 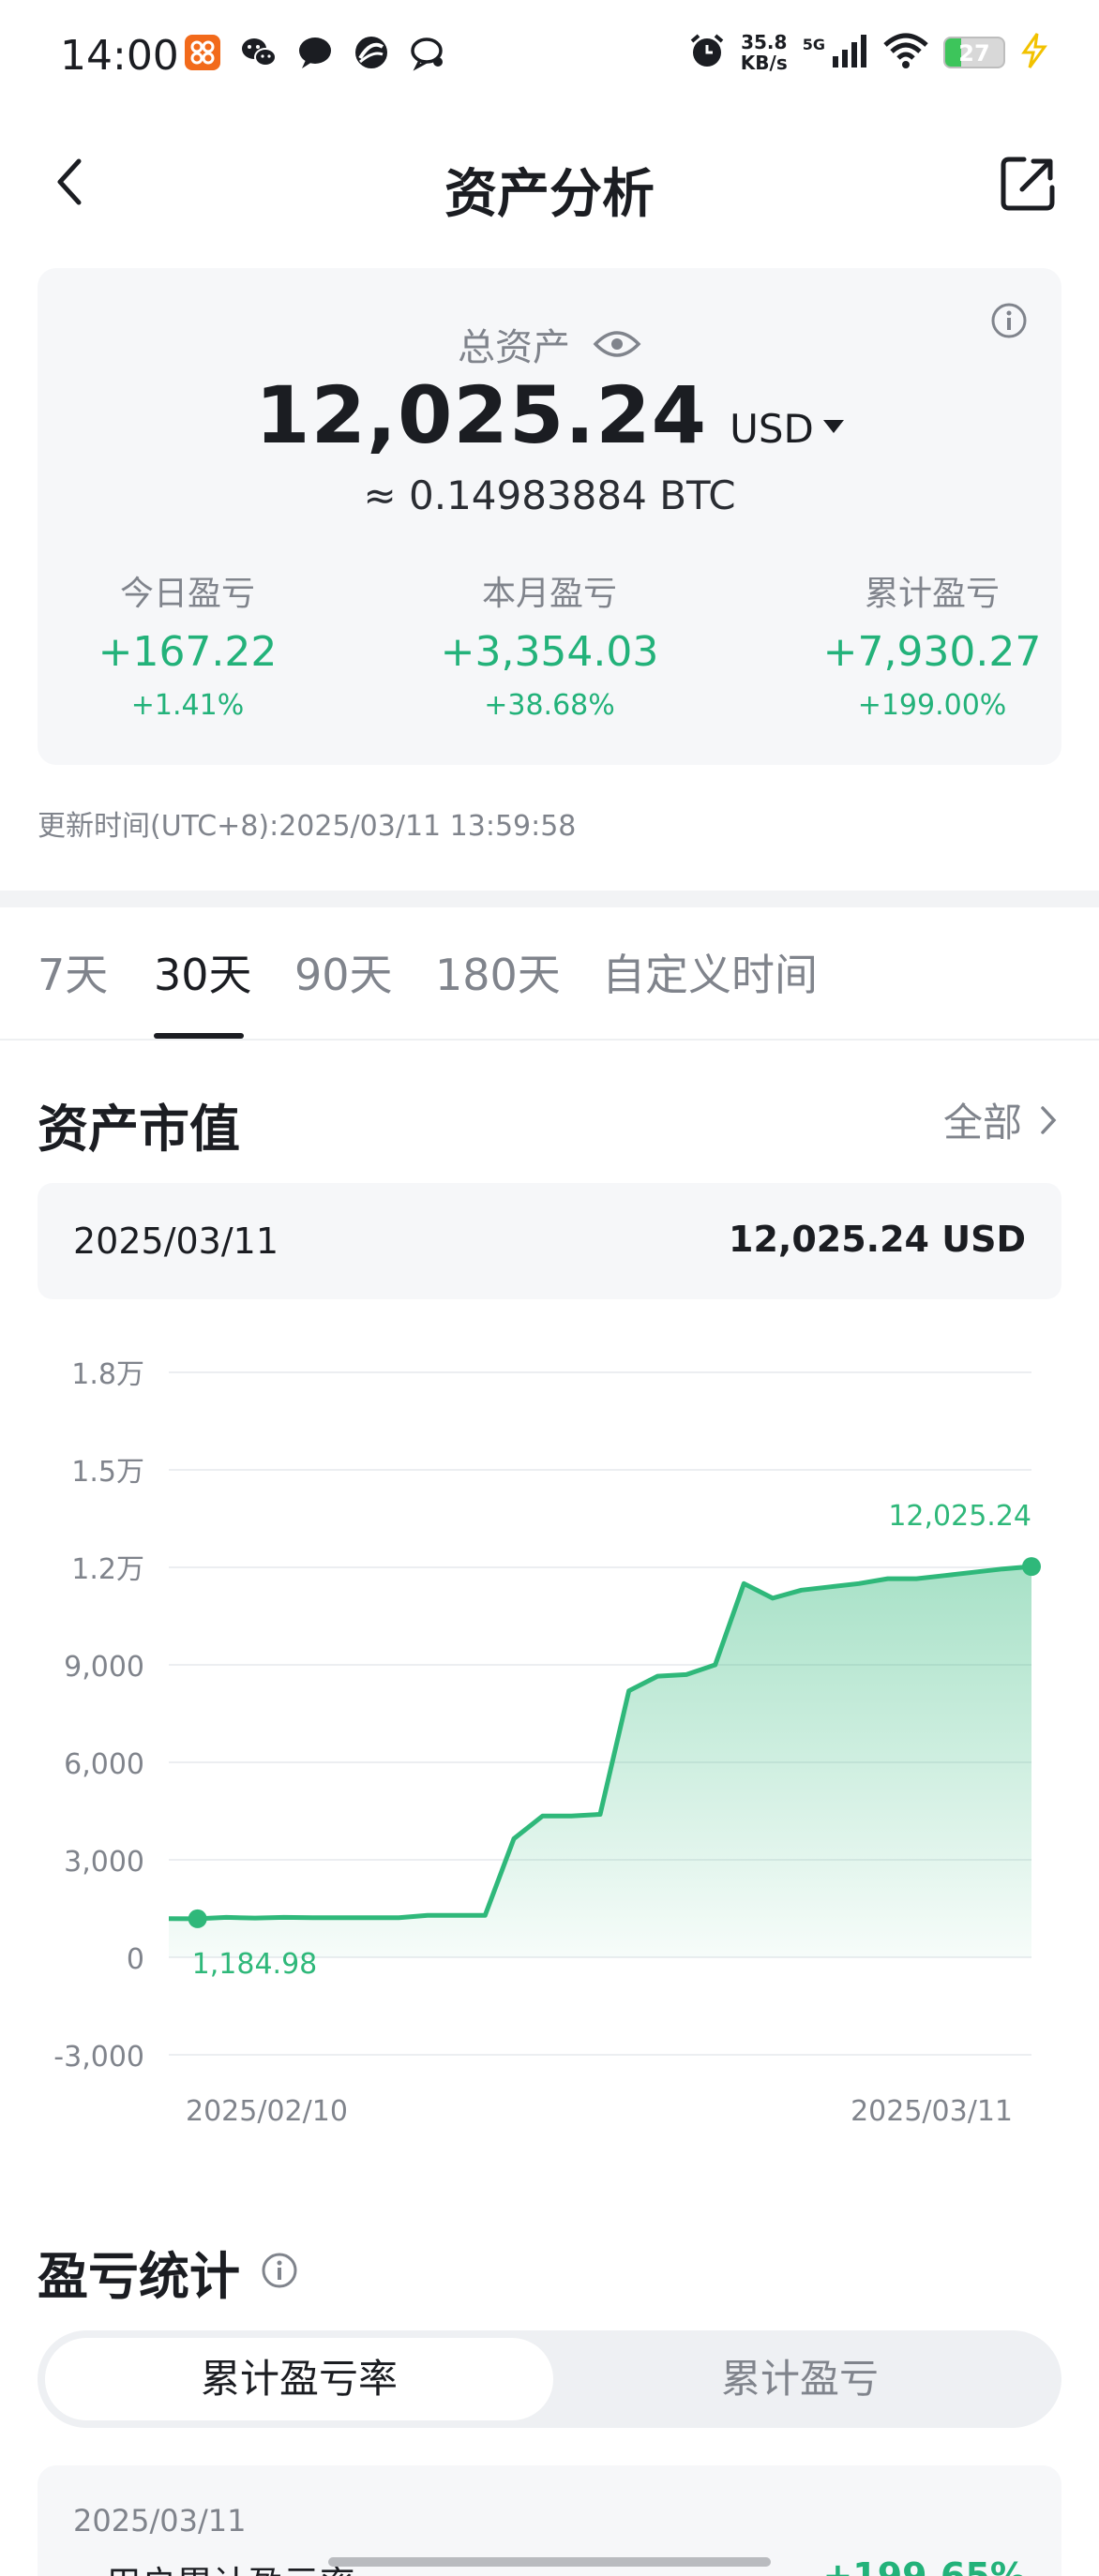 I want to click on net-speed-value: 35.8, so click(x=764, y=42).